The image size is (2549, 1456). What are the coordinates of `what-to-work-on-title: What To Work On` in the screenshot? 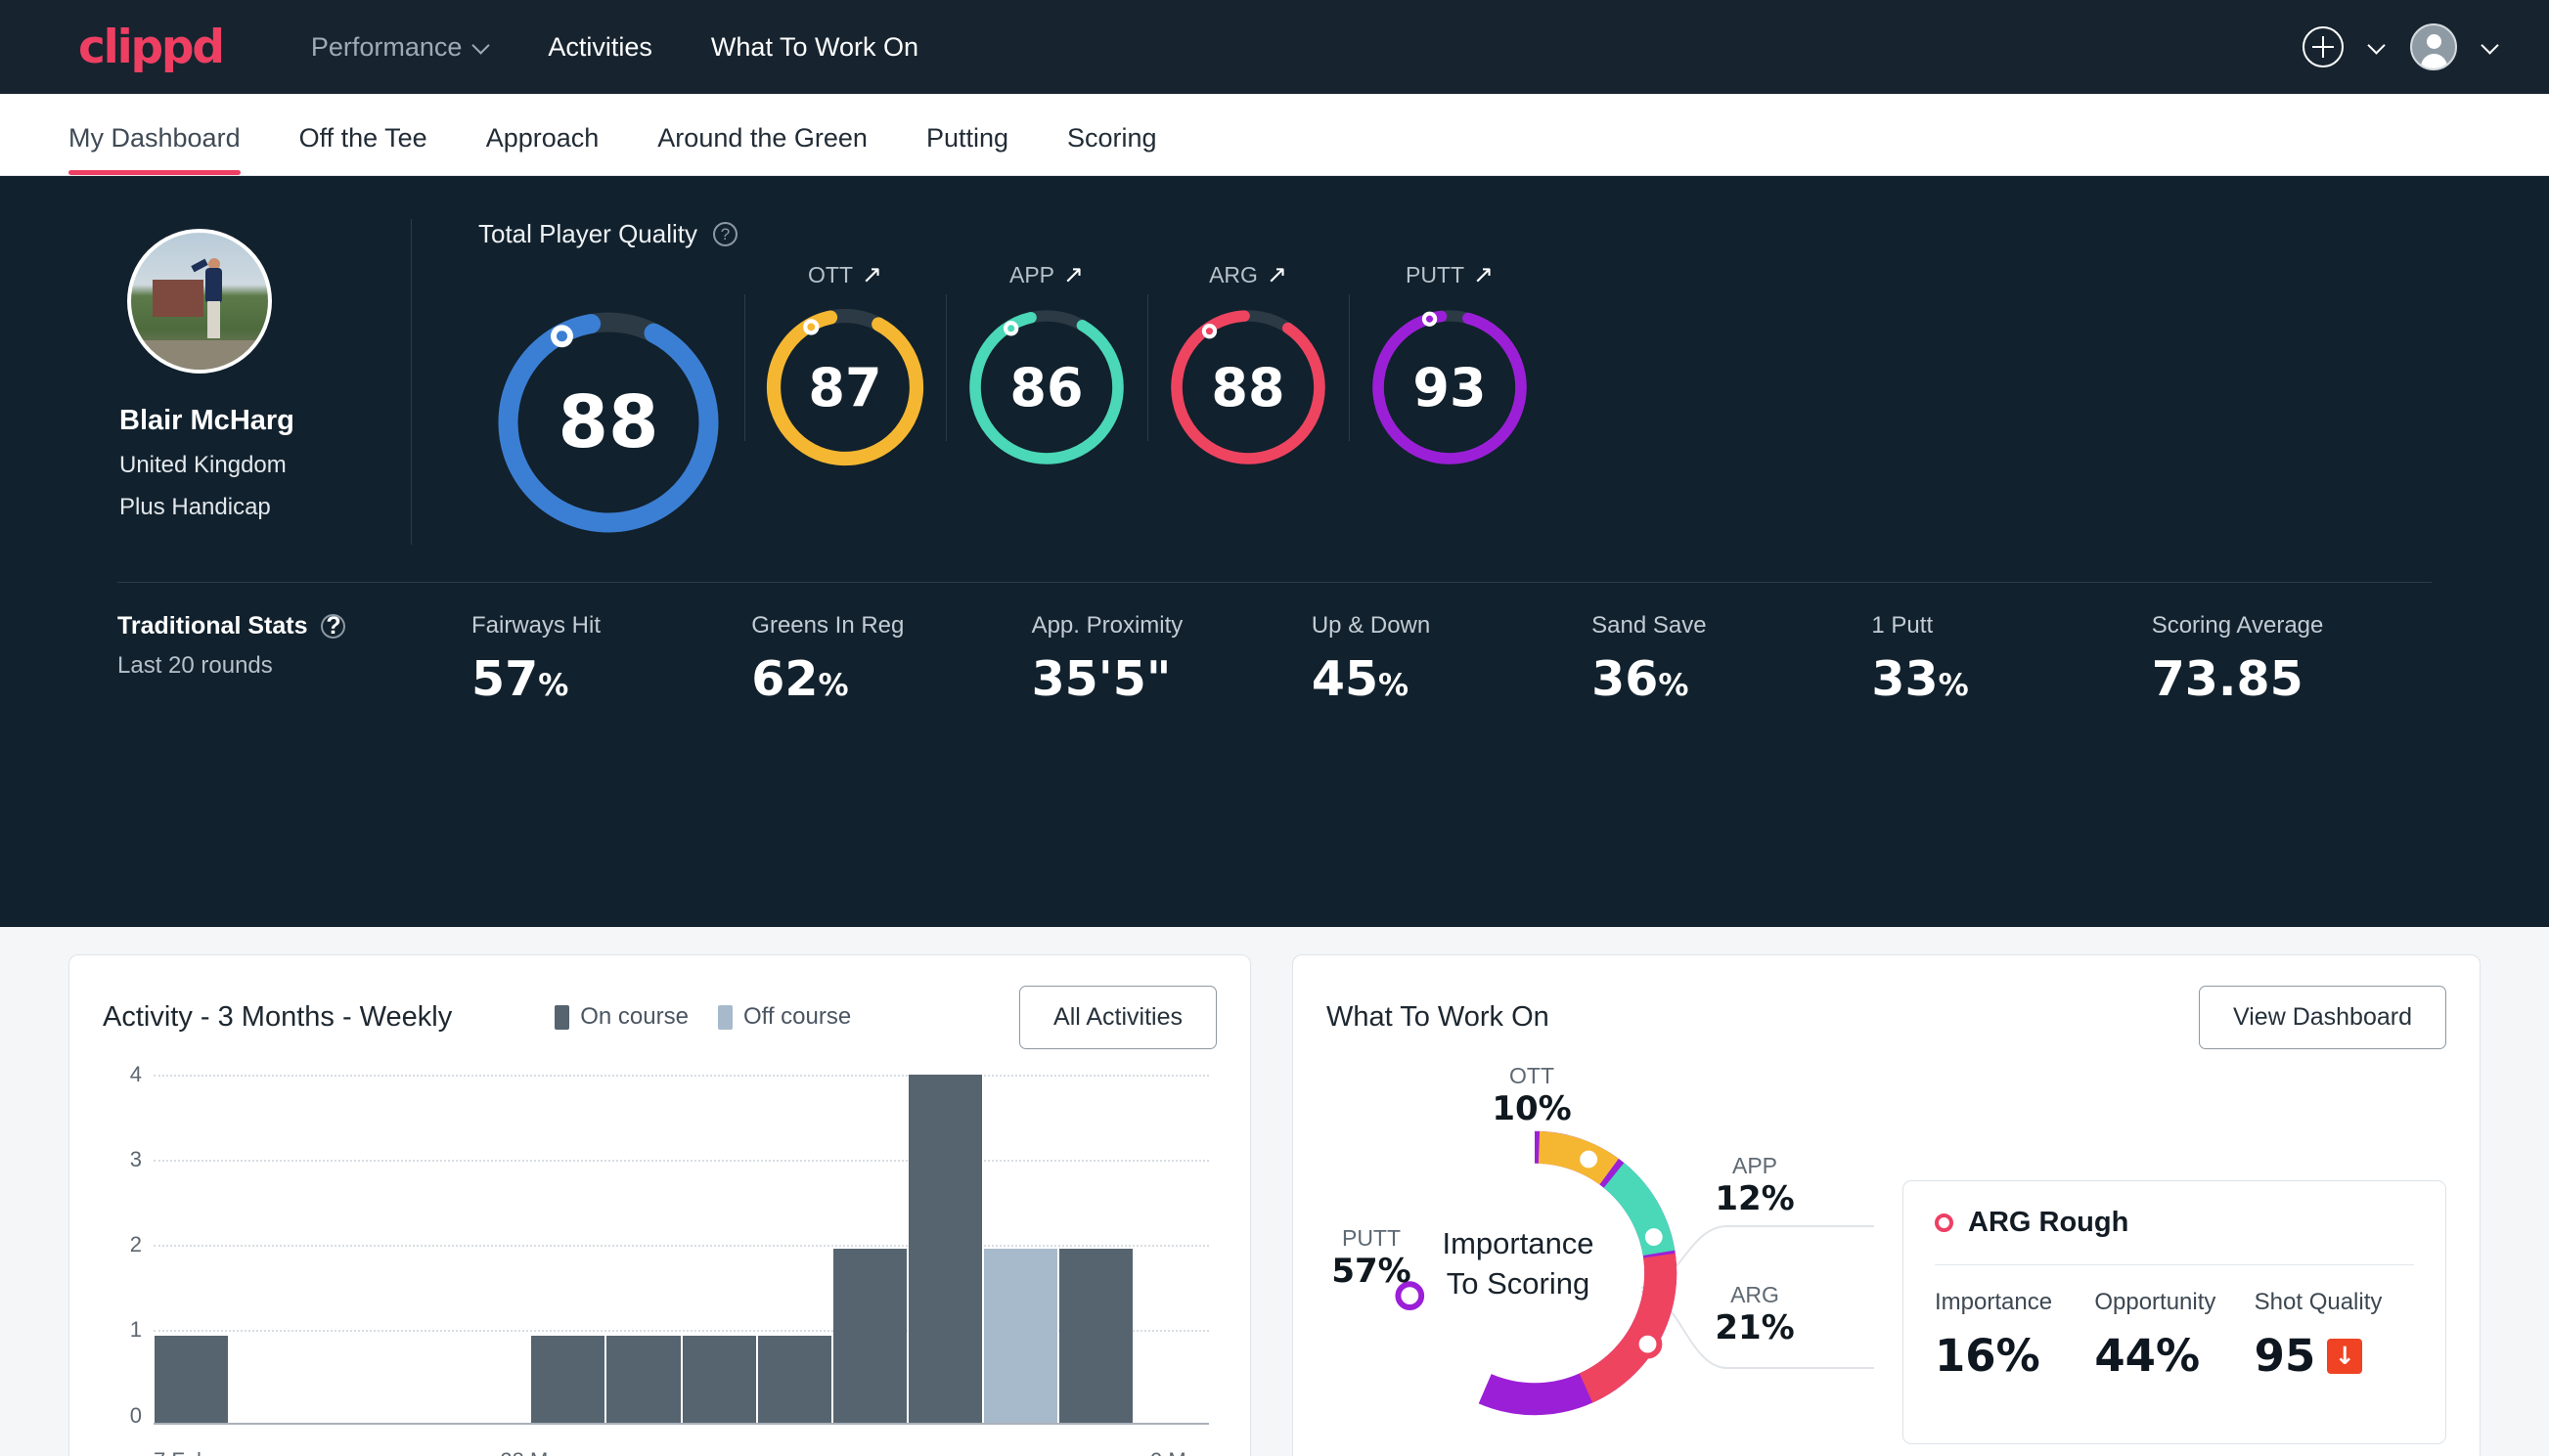 It's located at (1438, 1016).